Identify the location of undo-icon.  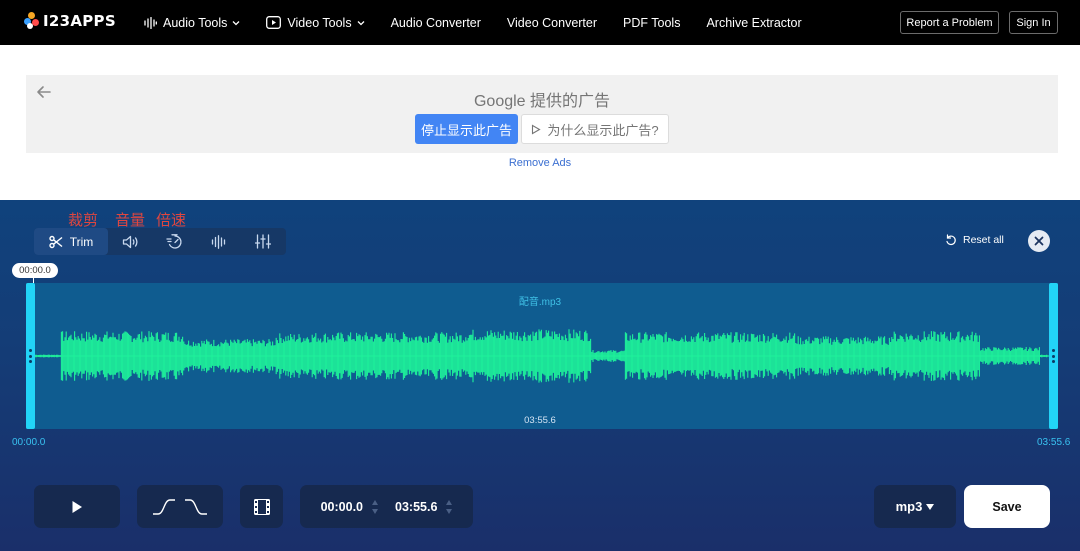
(951, 240).